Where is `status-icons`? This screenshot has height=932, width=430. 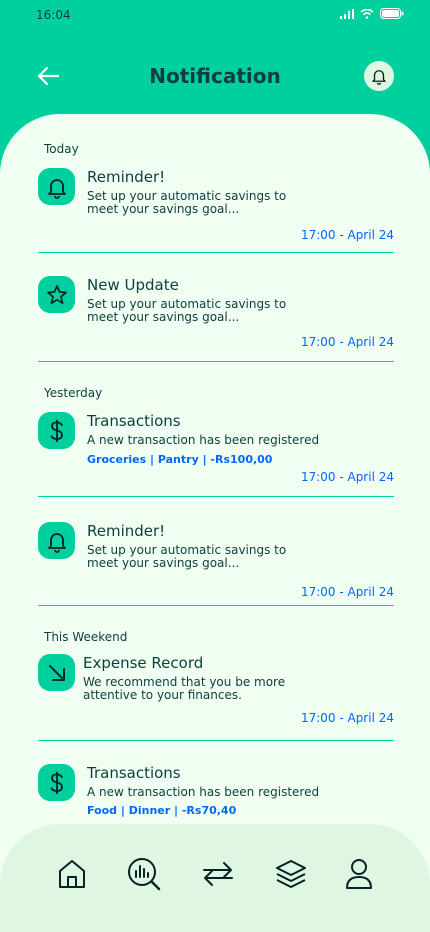
status-icons is located at coordinates (372, 13).